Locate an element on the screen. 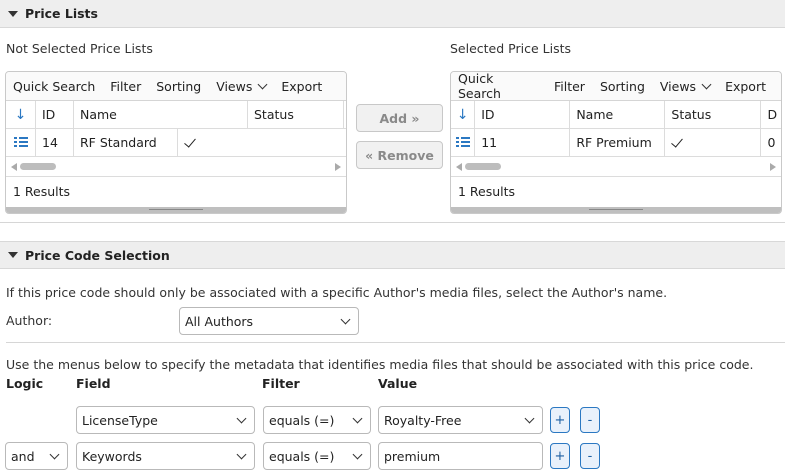  selected-label: Selected Price Lists is located at coordinates (510, 48).